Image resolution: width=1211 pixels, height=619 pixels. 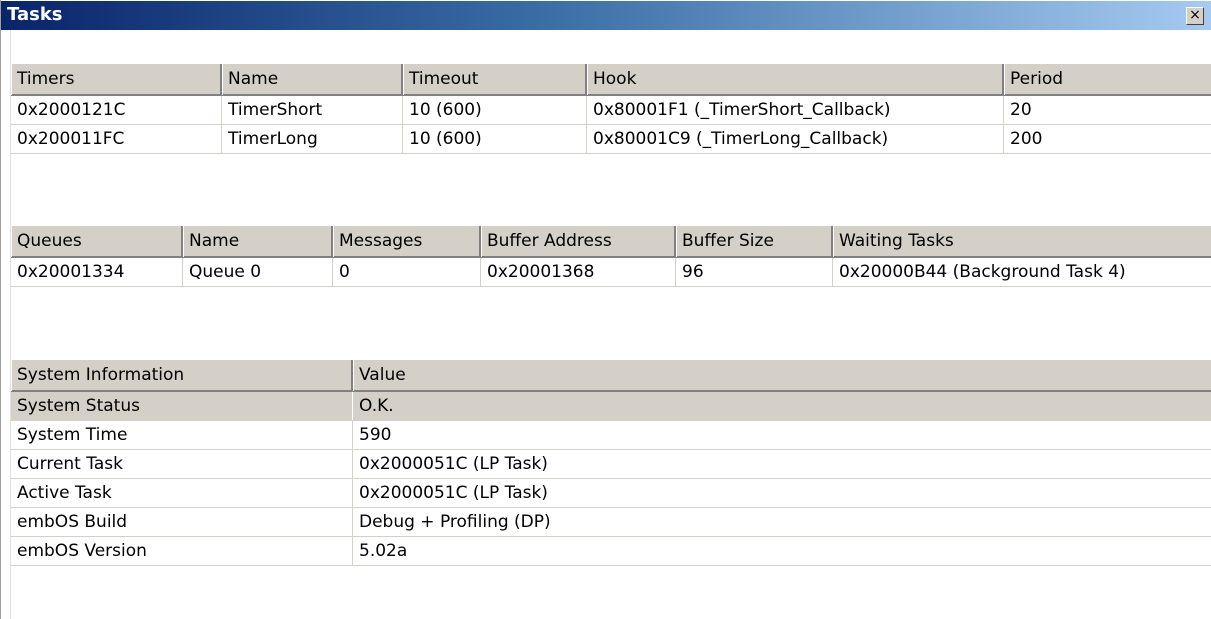 I want to click on table-row: Active Task 0x2000051C (LP Task), so click(x=611, y=493).